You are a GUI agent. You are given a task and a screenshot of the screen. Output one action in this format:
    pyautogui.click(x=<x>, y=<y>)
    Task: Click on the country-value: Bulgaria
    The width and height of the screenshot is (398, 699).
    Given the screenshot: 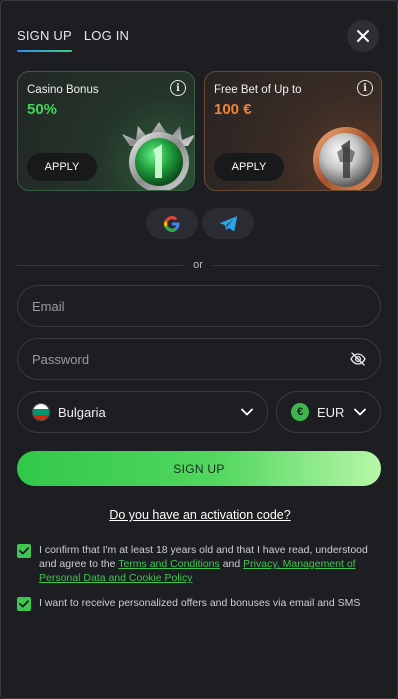 What is the action you would take?
    pyautogui.click(x=82, y=412)
    